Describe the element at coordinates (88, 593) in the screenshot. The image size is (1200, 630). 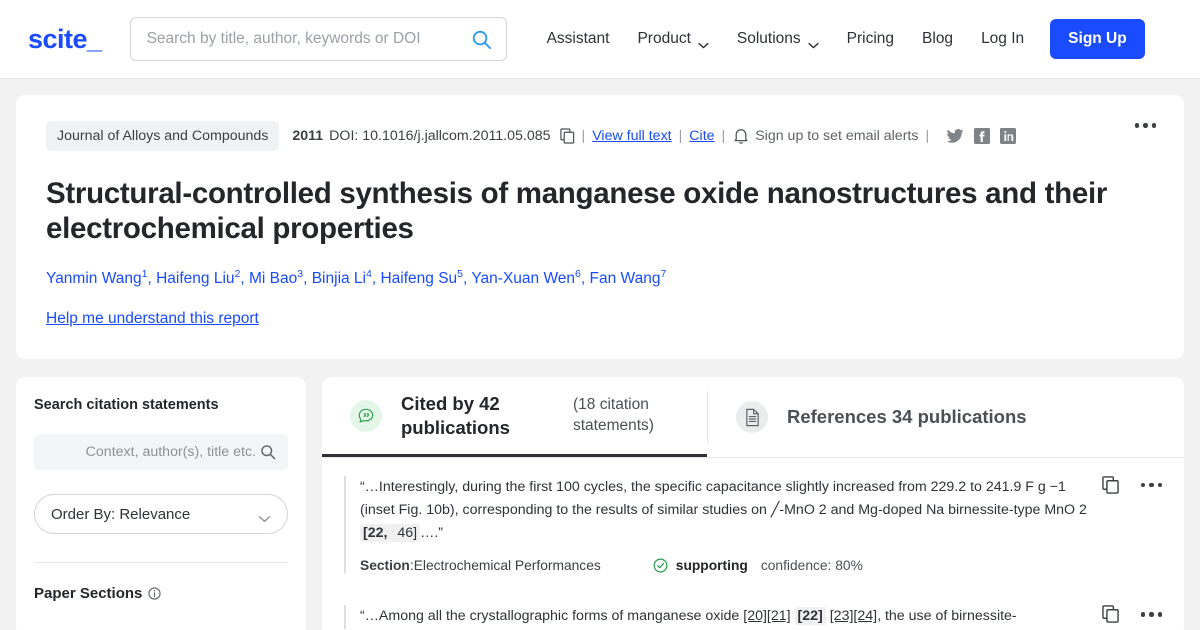
I see `paper-sections-label: Paper Sections` at that location.